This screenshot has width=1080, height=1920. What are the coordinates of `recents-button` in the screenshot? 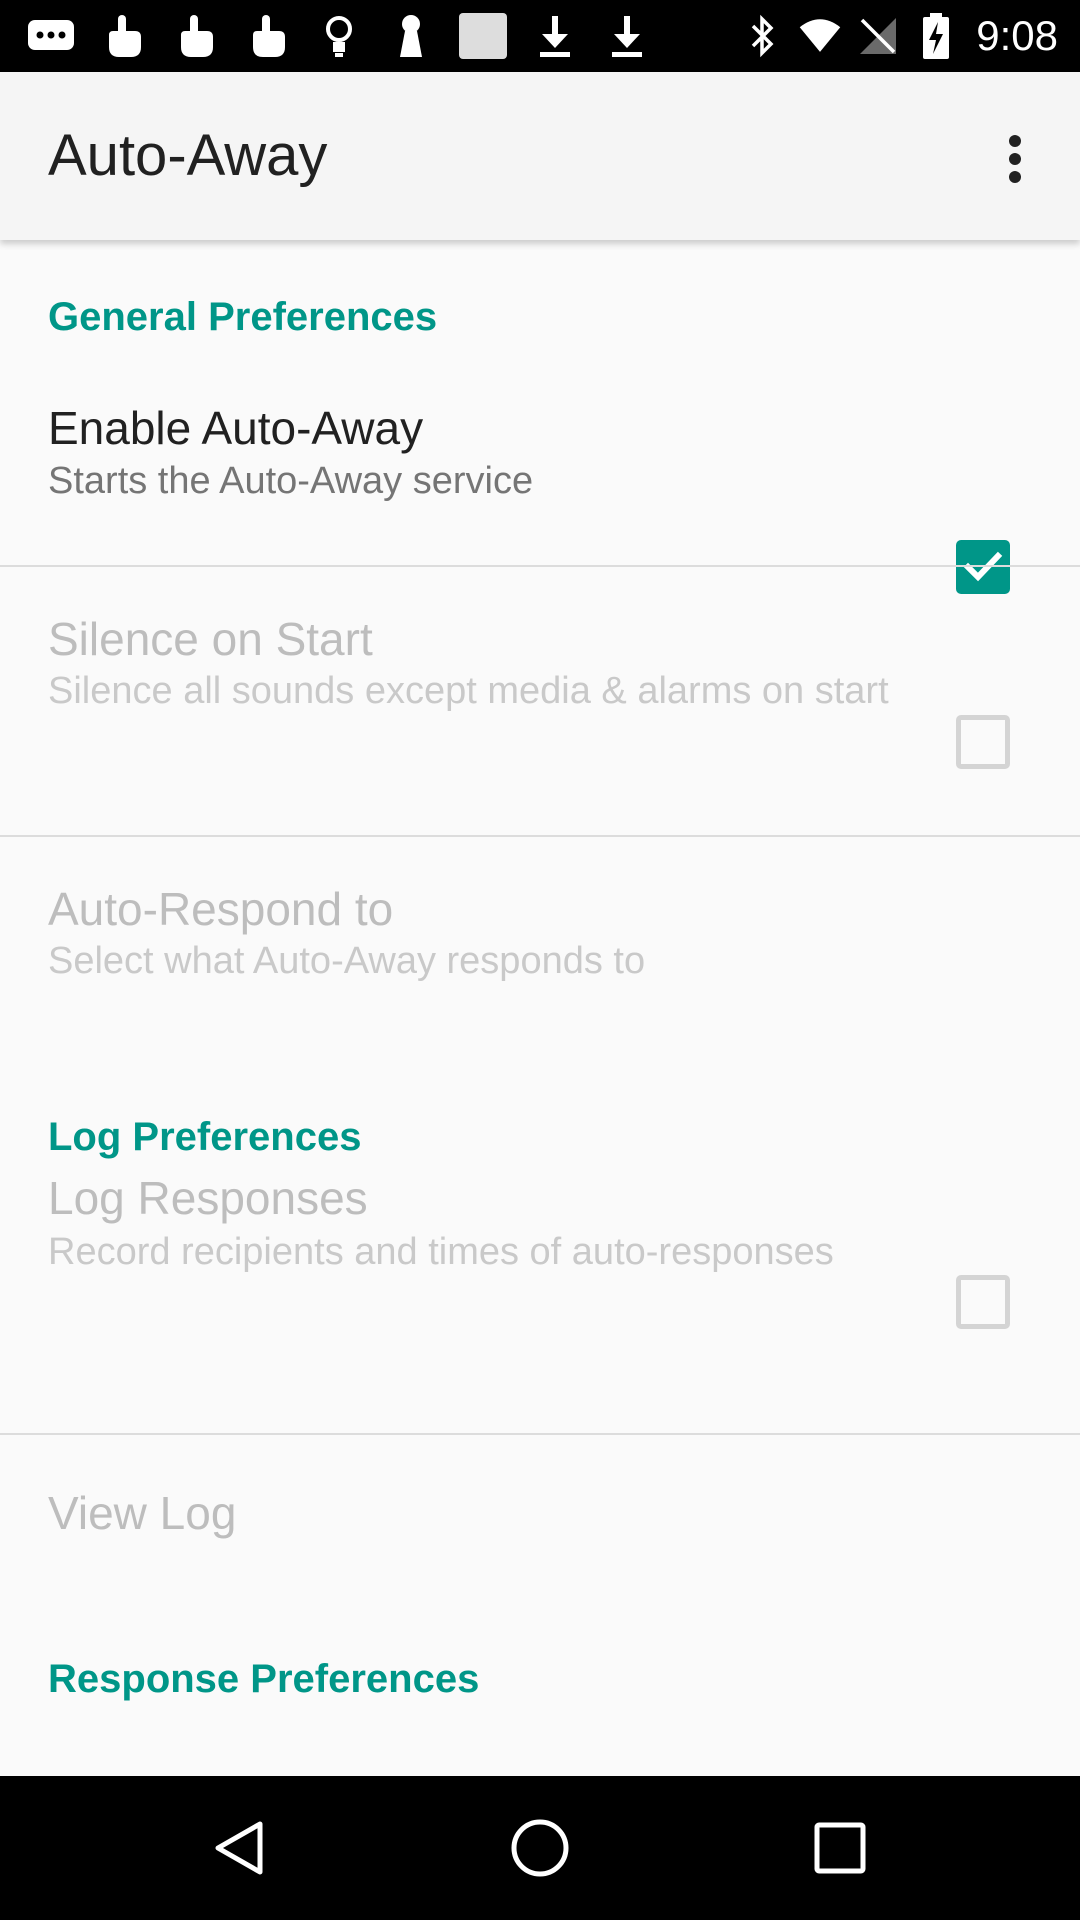 It's located at (840, 1848).